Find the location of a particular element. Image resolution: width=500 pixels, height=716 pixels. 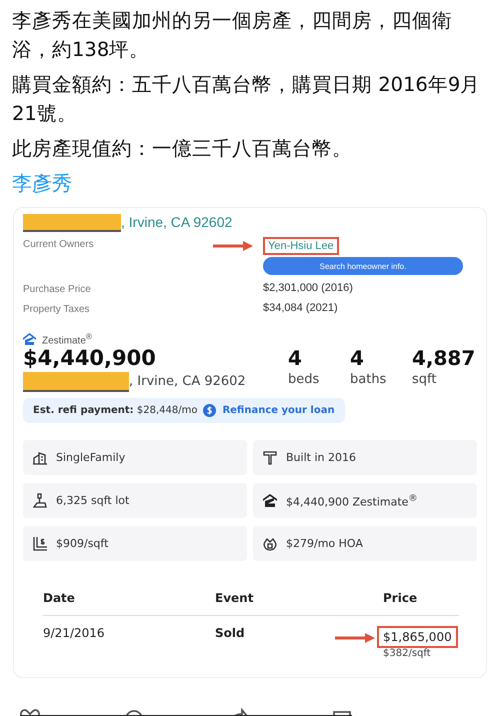

stat-value: 4,887 is located at coordinates (444, 358).